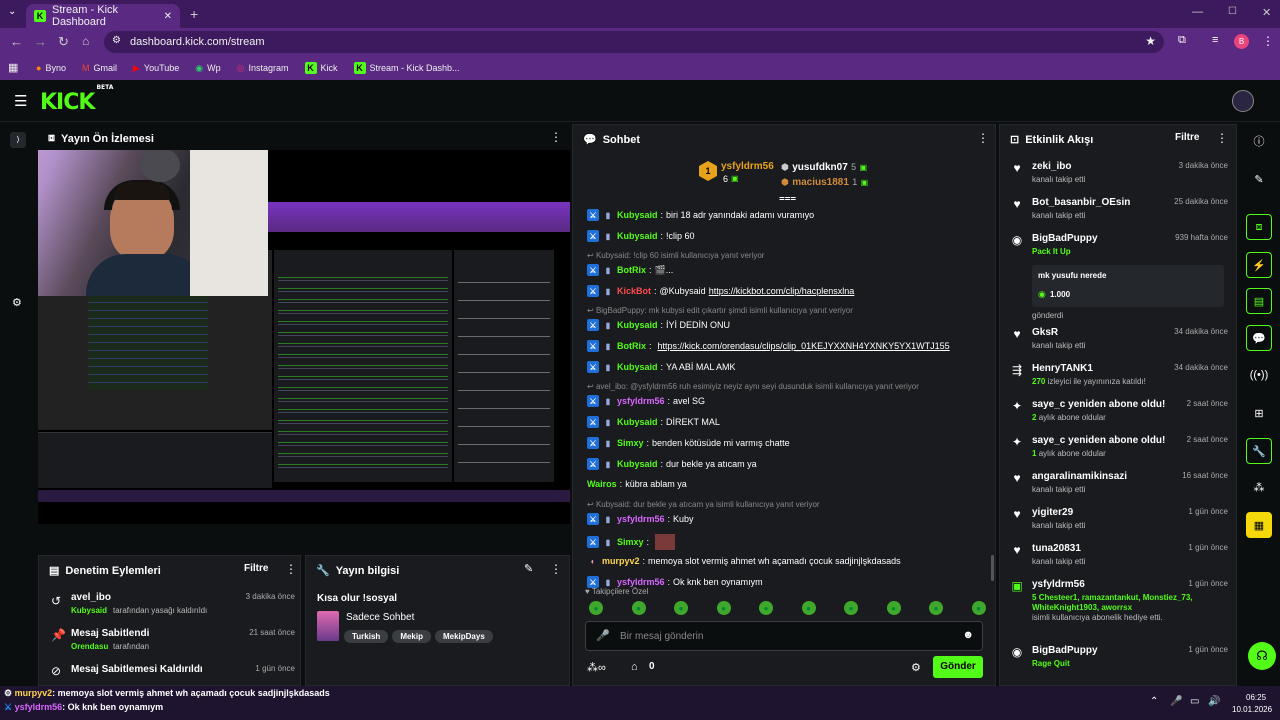 Image resolution: width=1280 pixels, height=720 pixels. I want to click on chat-message: ⚔ ▮ Kubysaid: İYİ DEDİN ONU, so click(658, 325).